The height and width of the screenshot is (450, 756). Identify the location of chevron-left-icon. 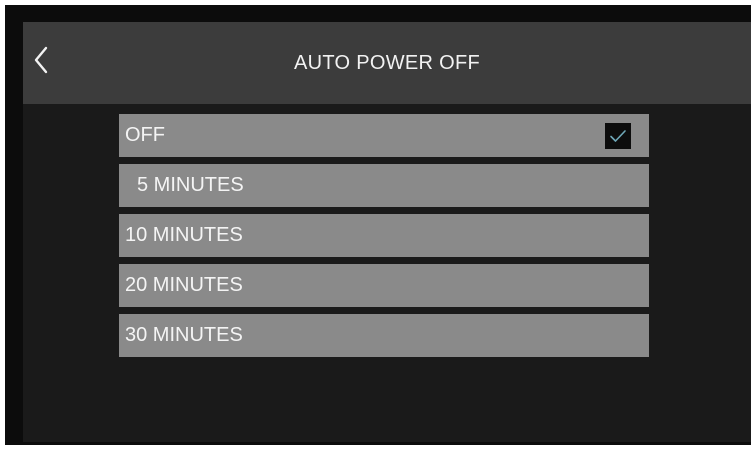
(41, 60).